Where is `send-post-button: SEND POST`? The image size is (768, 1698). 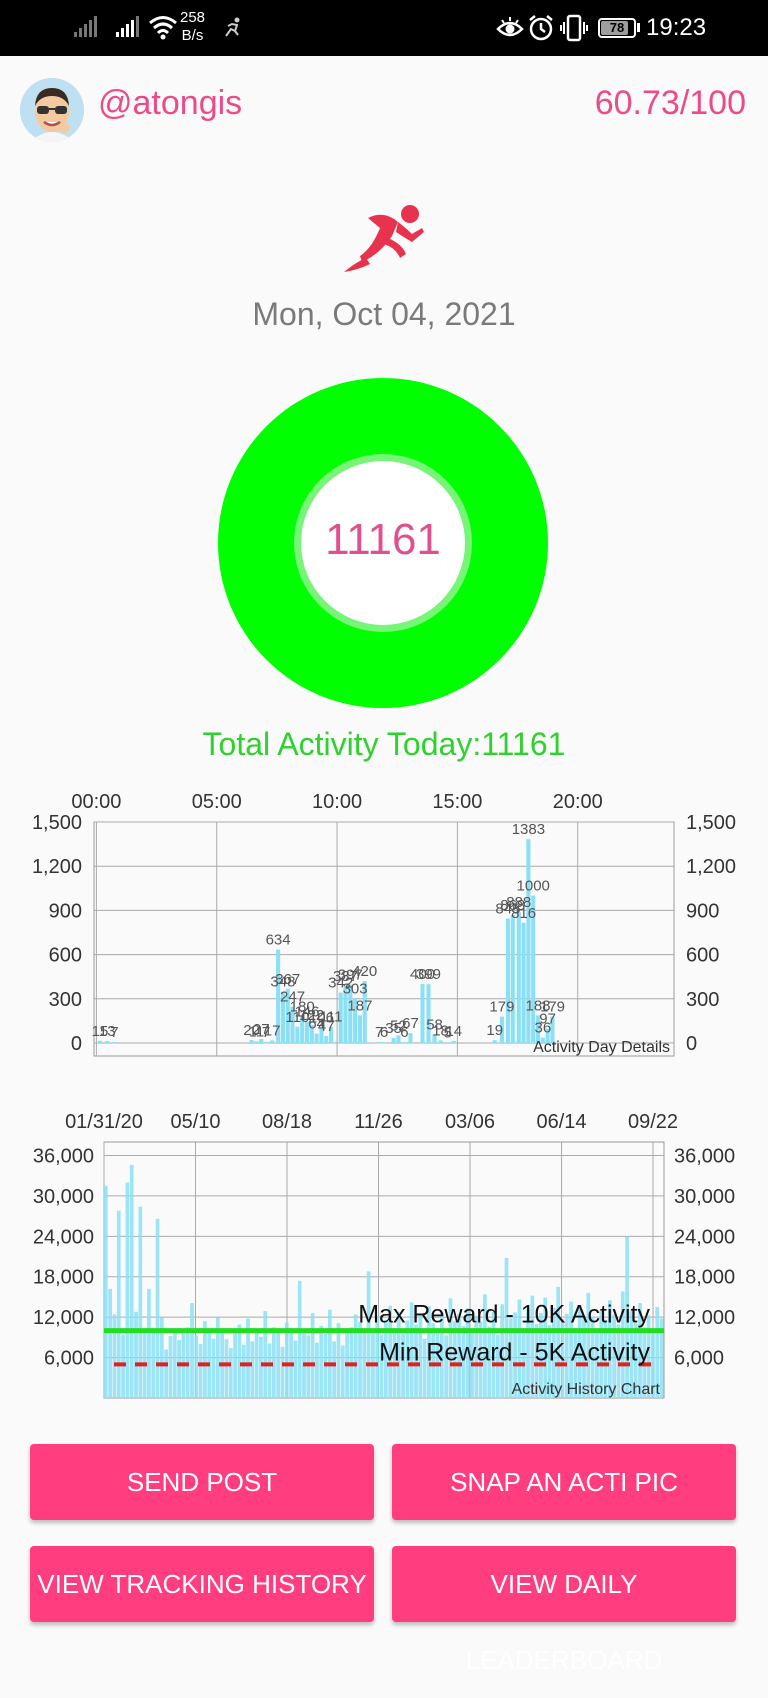 send-post-button: SEND POST is located at coordinates (202, 1482).